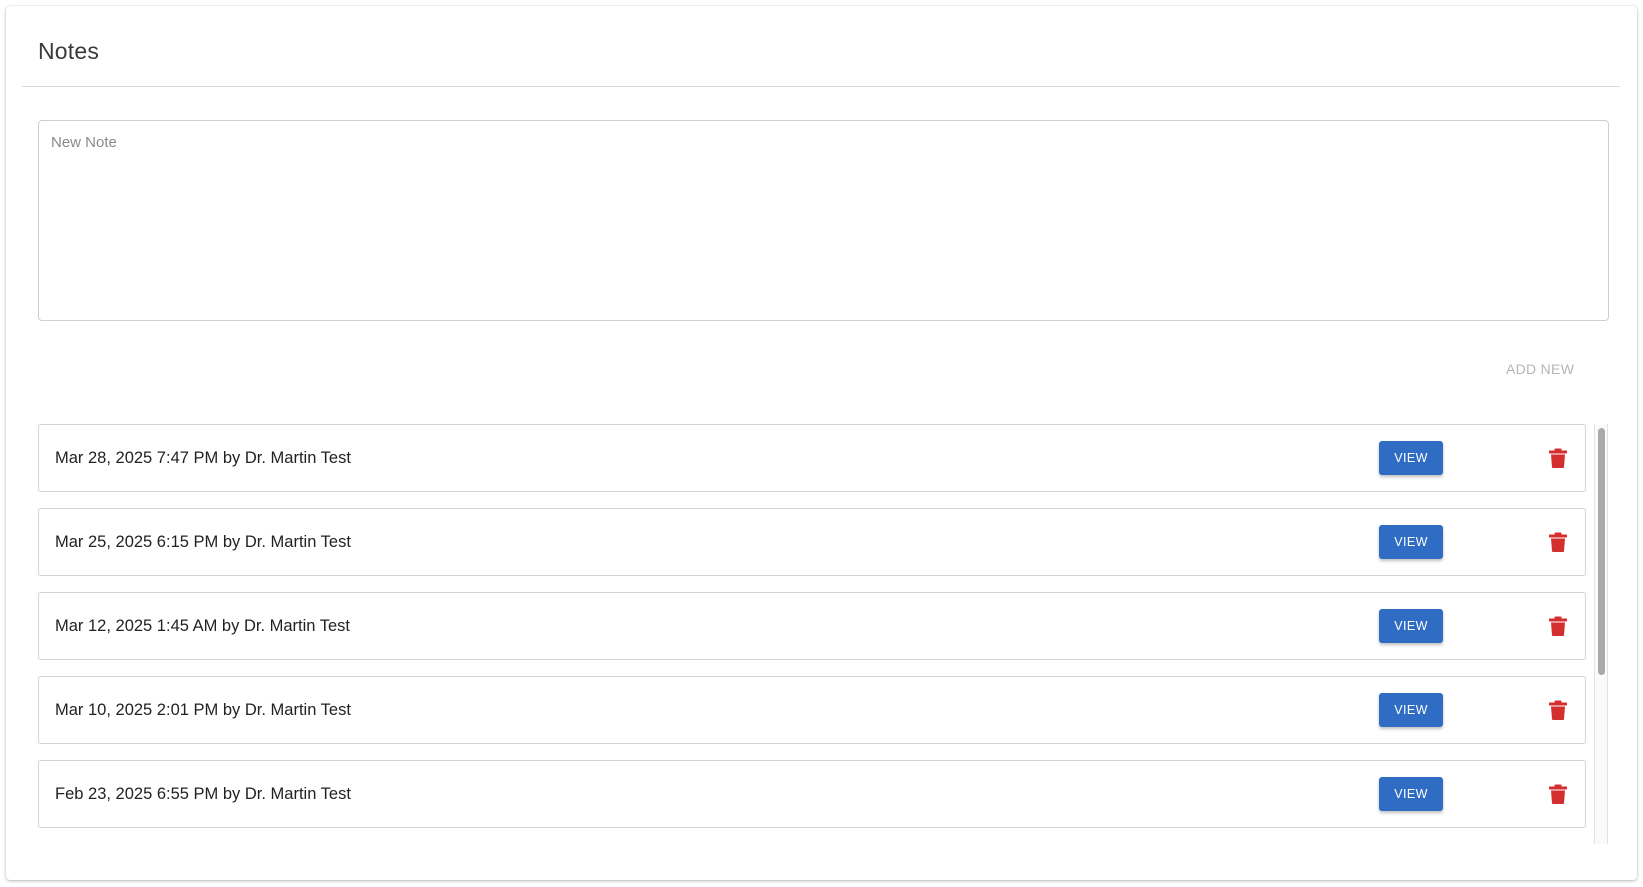 The image size is (1643, 887). Describe the element at coordinates (203, 710) in the screenshot. I see `note-label: Mar 10, 2025 2:01 PM by Dr. Martin Test` at that location.